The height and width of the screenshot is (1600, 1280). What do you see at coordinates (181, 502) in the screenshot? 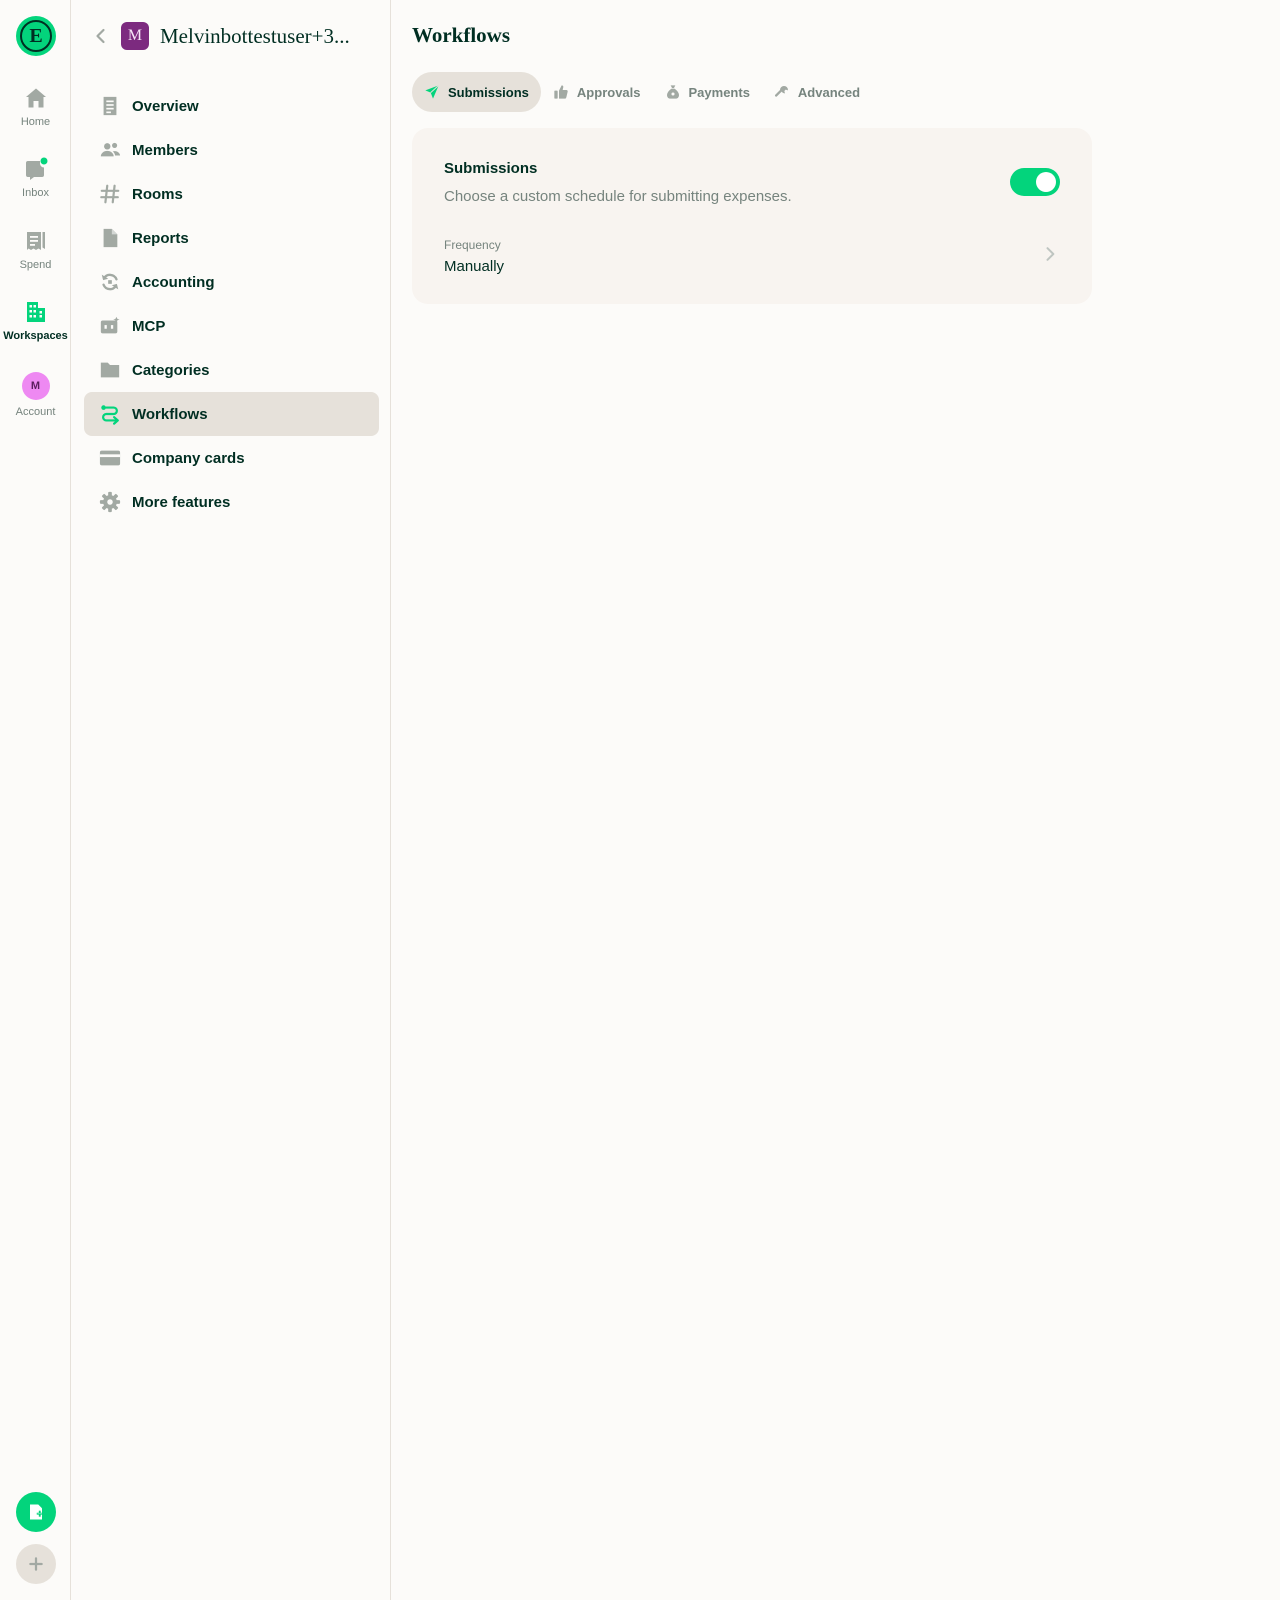
I see `sidebar-item-label: More features` at bounding box center [181, 502].